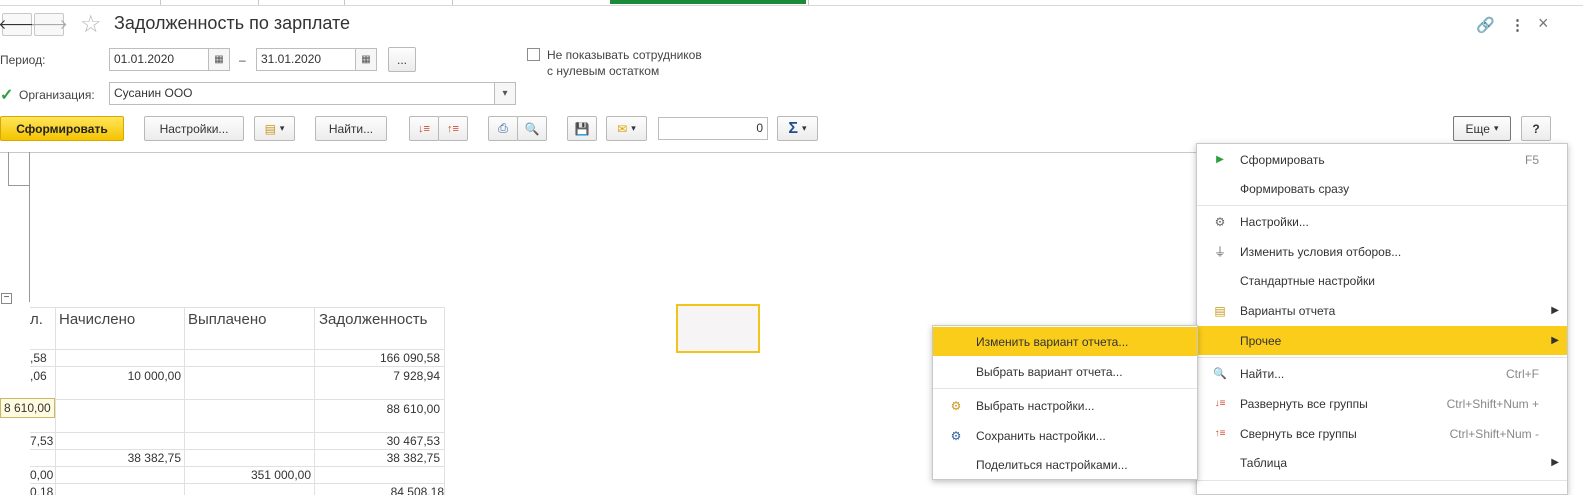 This screenshot has width=1583, height=495. What do you see at coordinates (280, 475) in the screenshot?
I see `table-cell: 351 000,00` at bounding box center [280, 475].